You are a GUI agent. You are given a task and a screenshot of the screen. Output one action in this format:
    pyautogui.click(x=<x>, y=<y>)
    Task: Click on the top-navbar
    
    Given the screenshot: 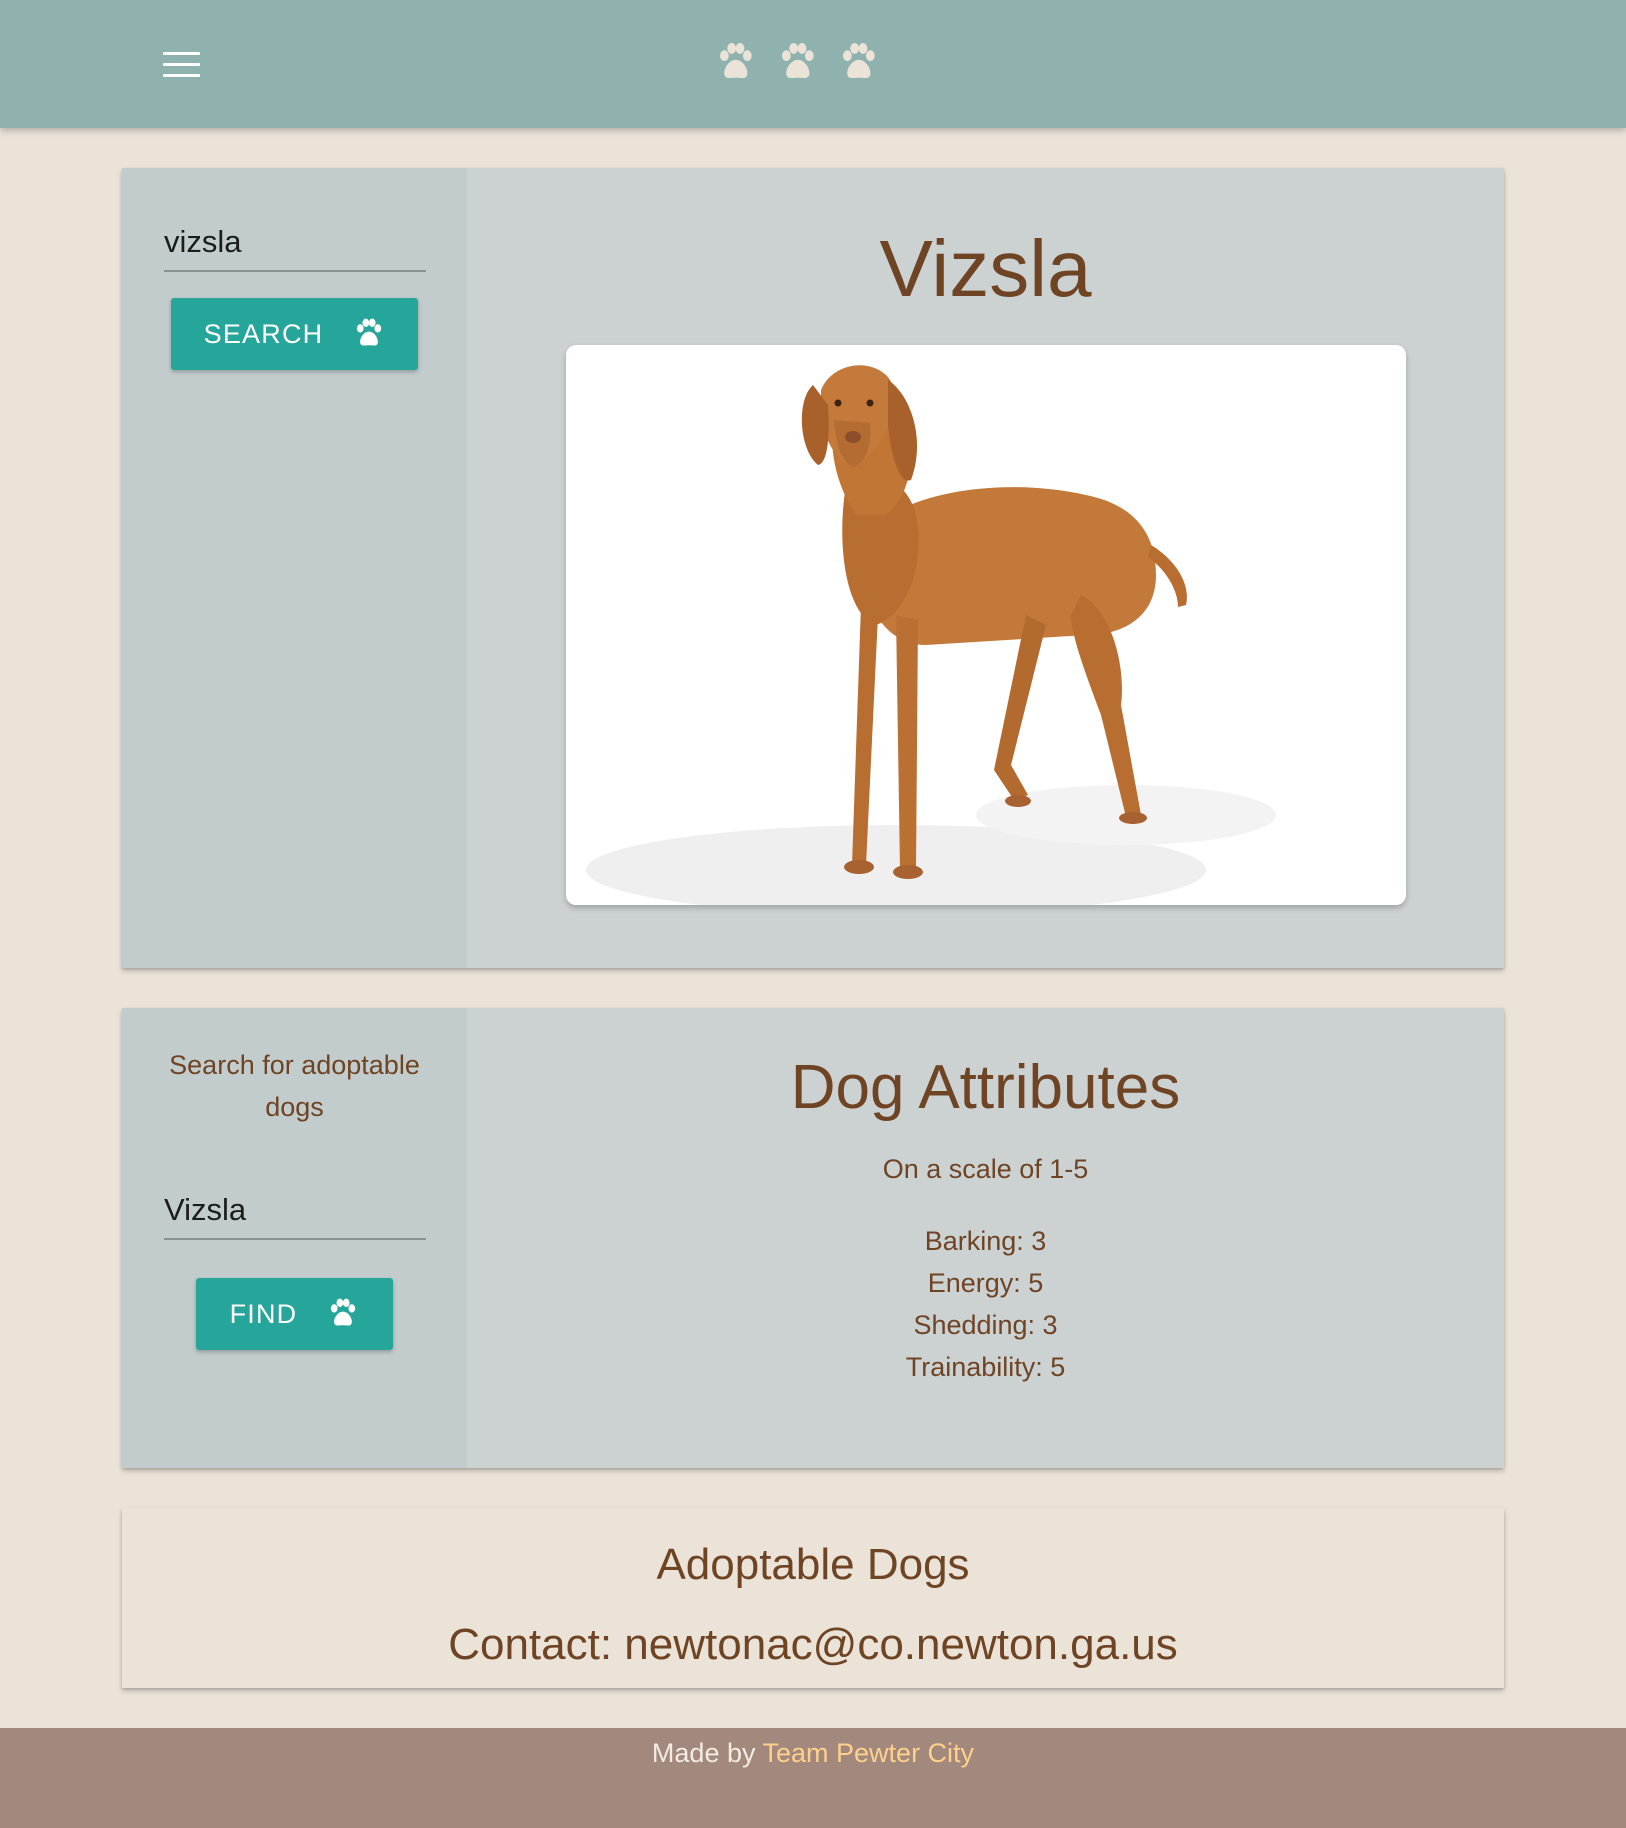 What is the action you would take?
    pyautogui.click(x=813, y=64)
    